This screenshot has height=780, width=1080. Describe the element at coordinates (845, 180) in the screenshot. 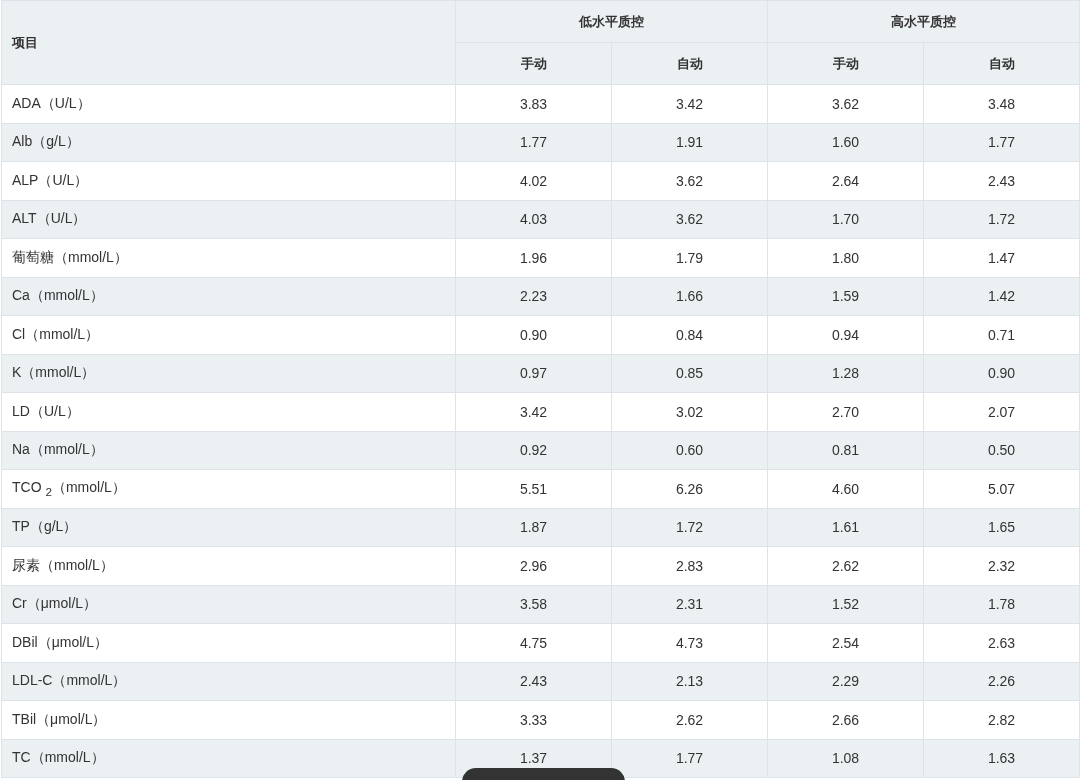

I see `table-cell: 2.64` at that location.